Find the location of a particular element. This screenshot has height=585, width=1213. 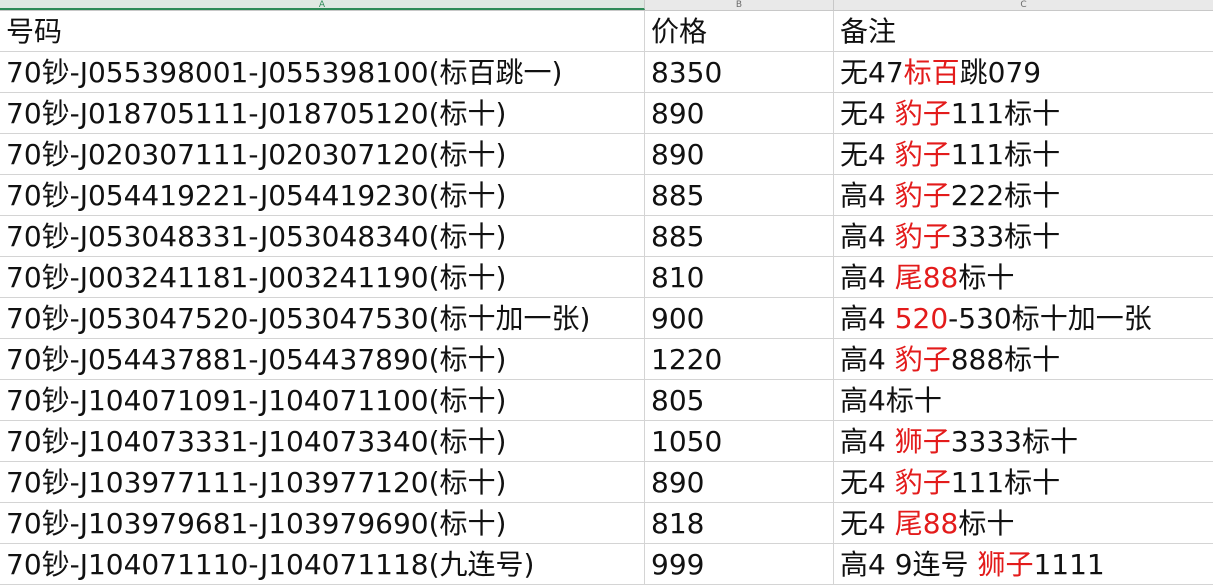

table-row: 70钞-J003241181-J003241190(标十) 810 高4 尾88标十 is located at coordinates (606, 277).